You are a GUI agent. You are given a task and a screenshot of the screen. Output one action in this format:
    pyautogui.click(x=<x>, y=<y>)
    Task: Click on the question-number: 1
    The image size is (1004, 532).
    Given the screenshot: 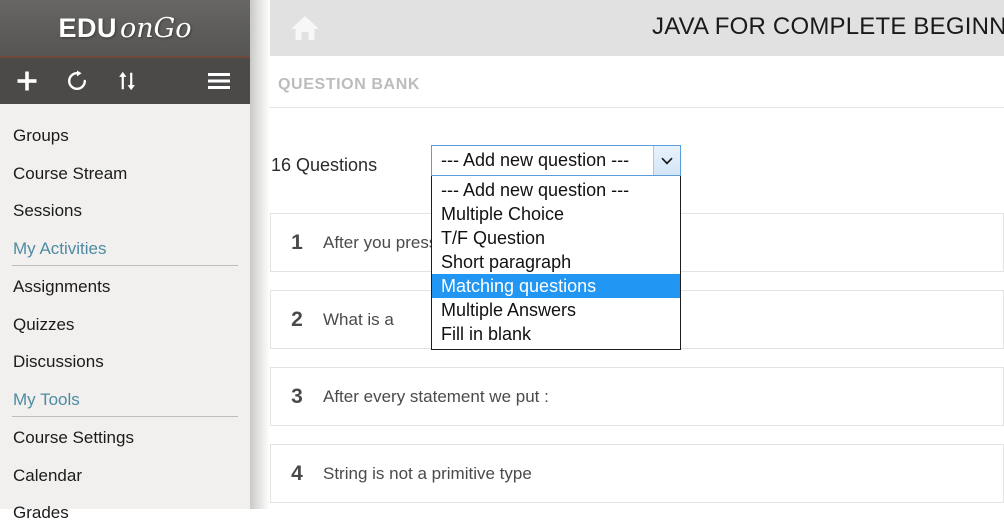 What is the action you would take?
    pyautogui.click(x=297, y=242)
    